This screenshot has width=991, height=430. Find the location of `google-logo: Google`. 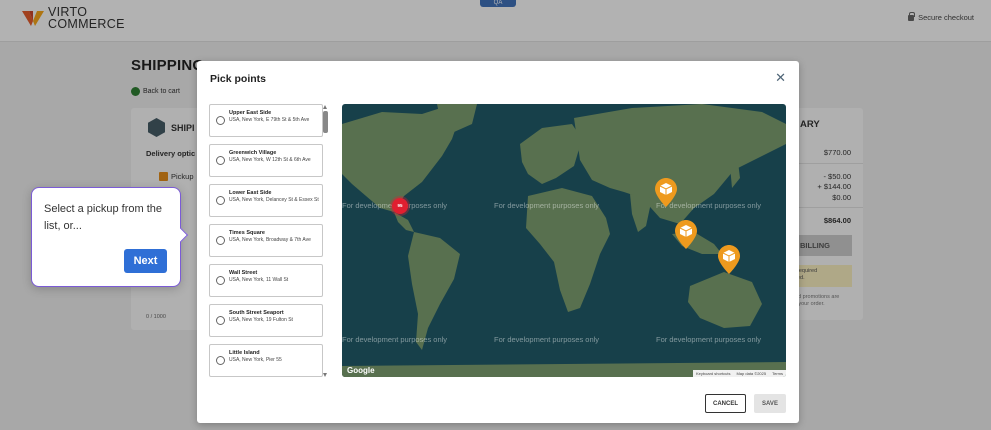

google-logo: Google is located at coordinates (361, 370).